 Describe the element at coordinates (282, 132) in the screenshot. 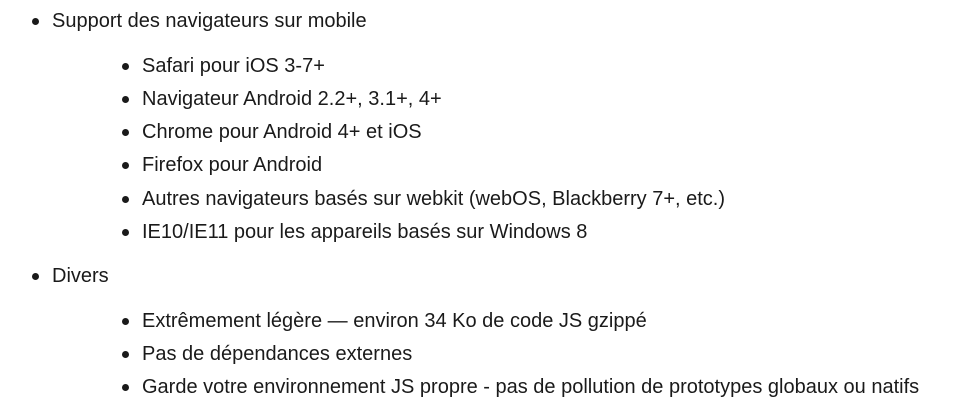

I see `list-item-text: Chrome pour Android 4+ et iOS` at that location.